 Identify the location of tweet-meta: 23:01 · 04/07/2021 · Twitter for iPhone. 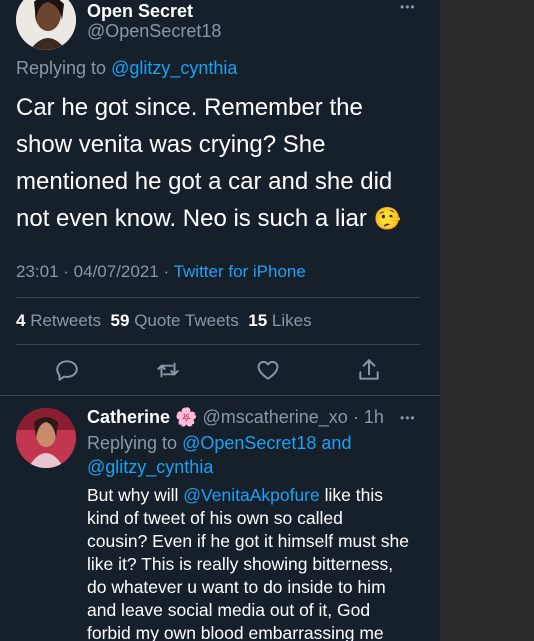
(161, 272).